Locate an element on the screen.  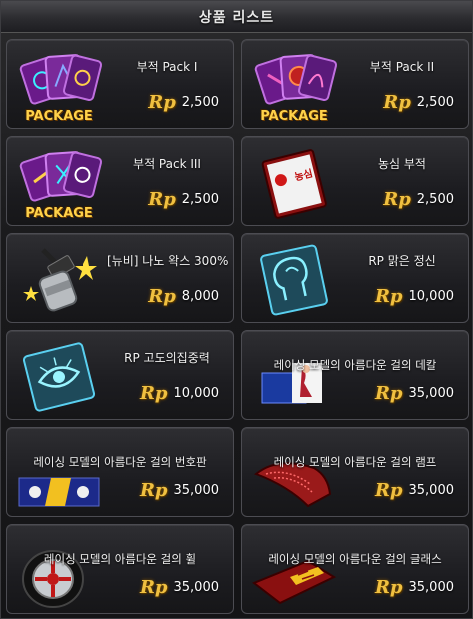
product-card-racing-decal: 레이싱 모델의 아름다운 걸의 데칼 Rp 35,000 is located at coordinates (355, 375).